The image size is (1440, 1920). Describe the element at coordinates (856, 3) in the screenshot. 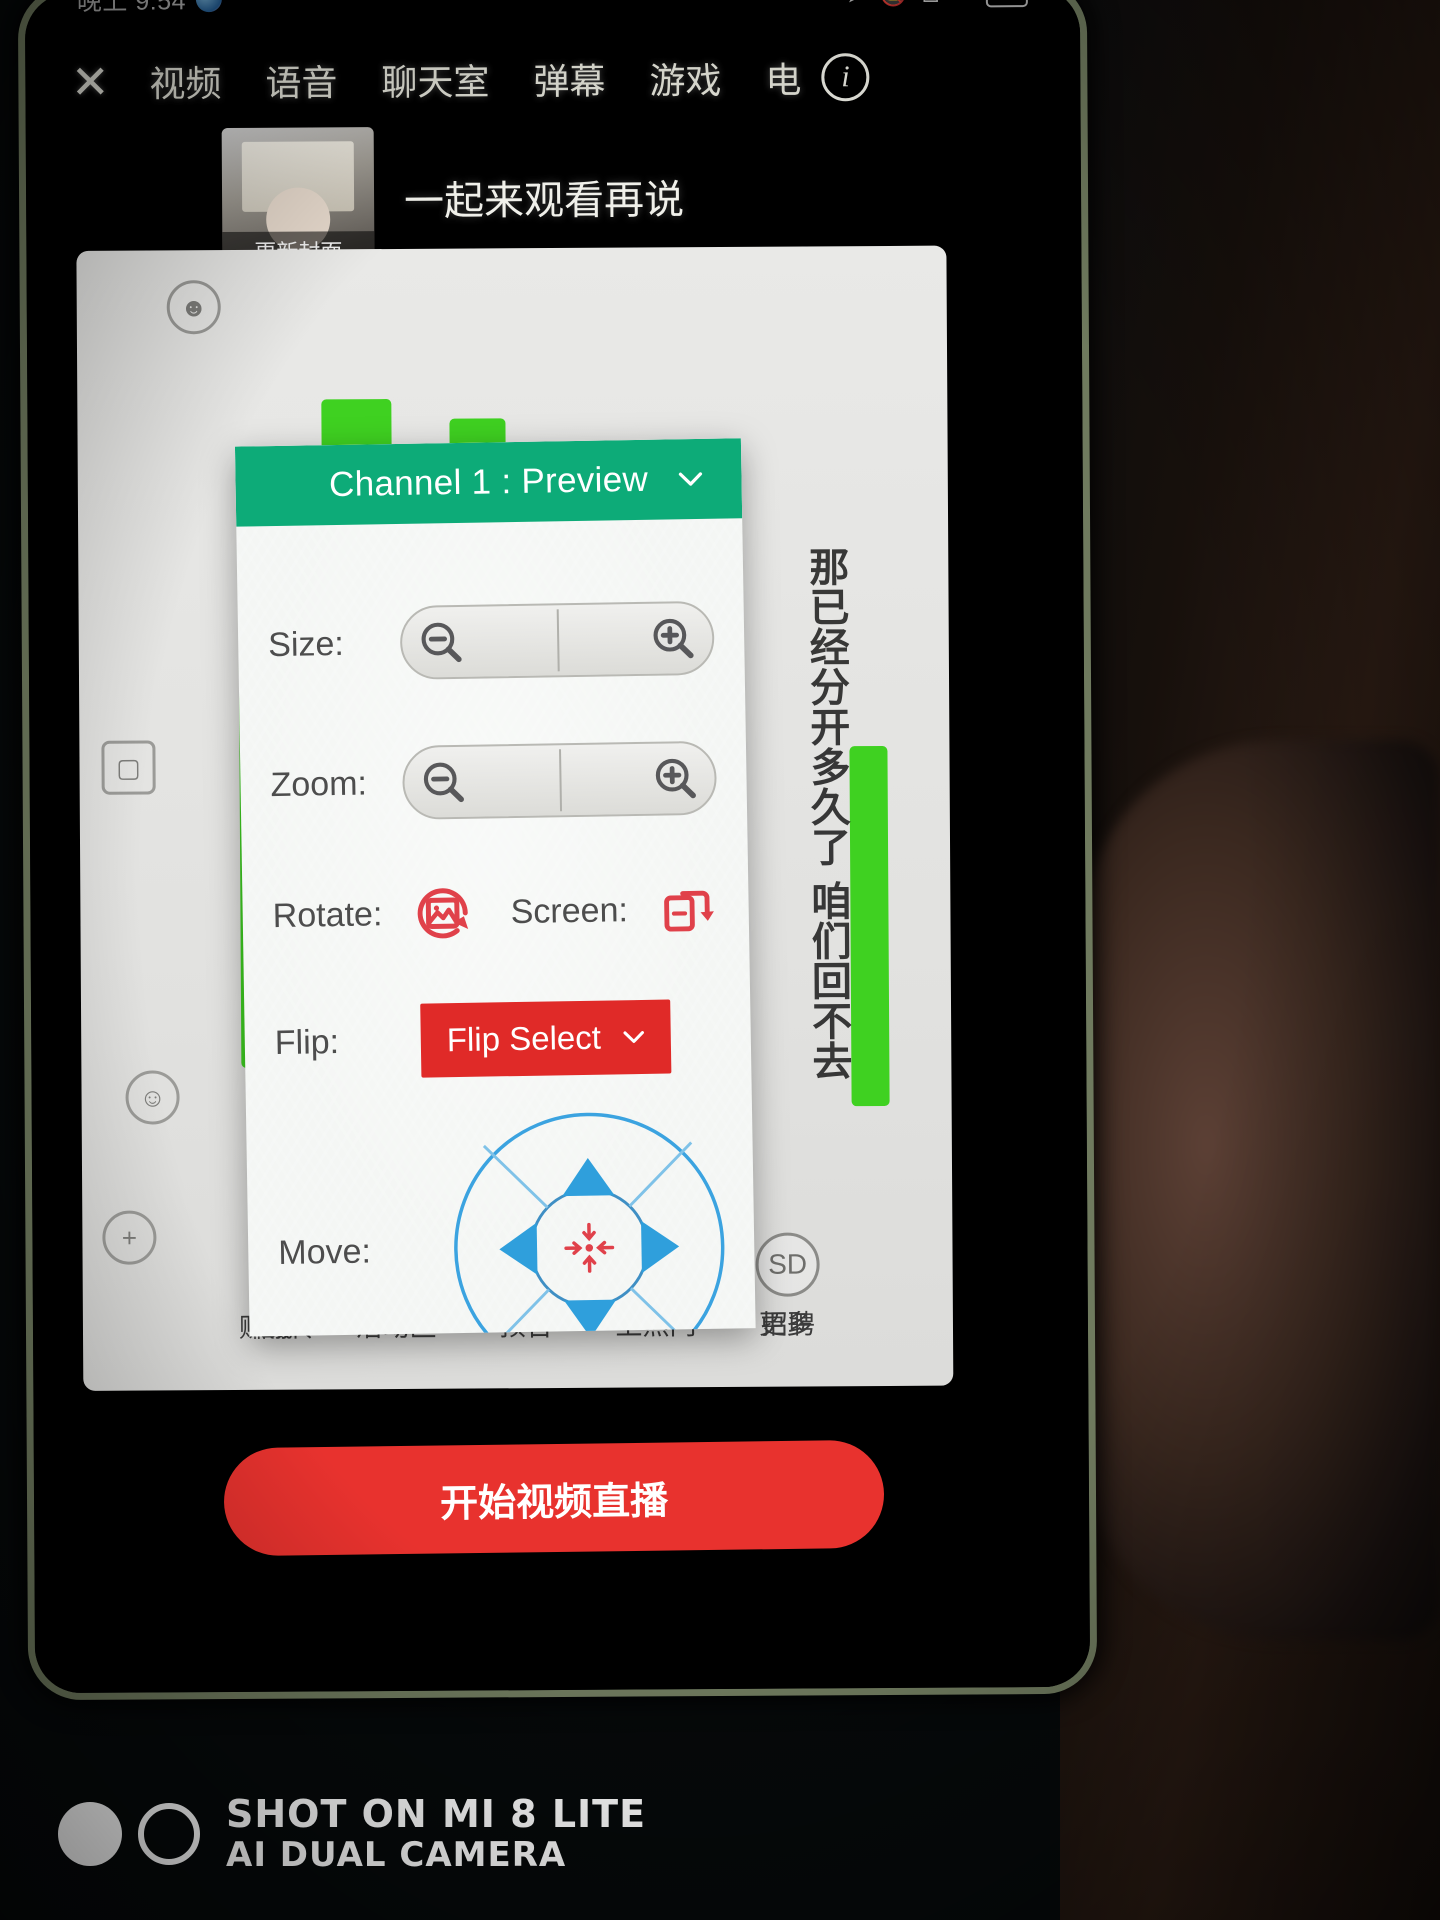

I see `location-icon: ➤` at that location.